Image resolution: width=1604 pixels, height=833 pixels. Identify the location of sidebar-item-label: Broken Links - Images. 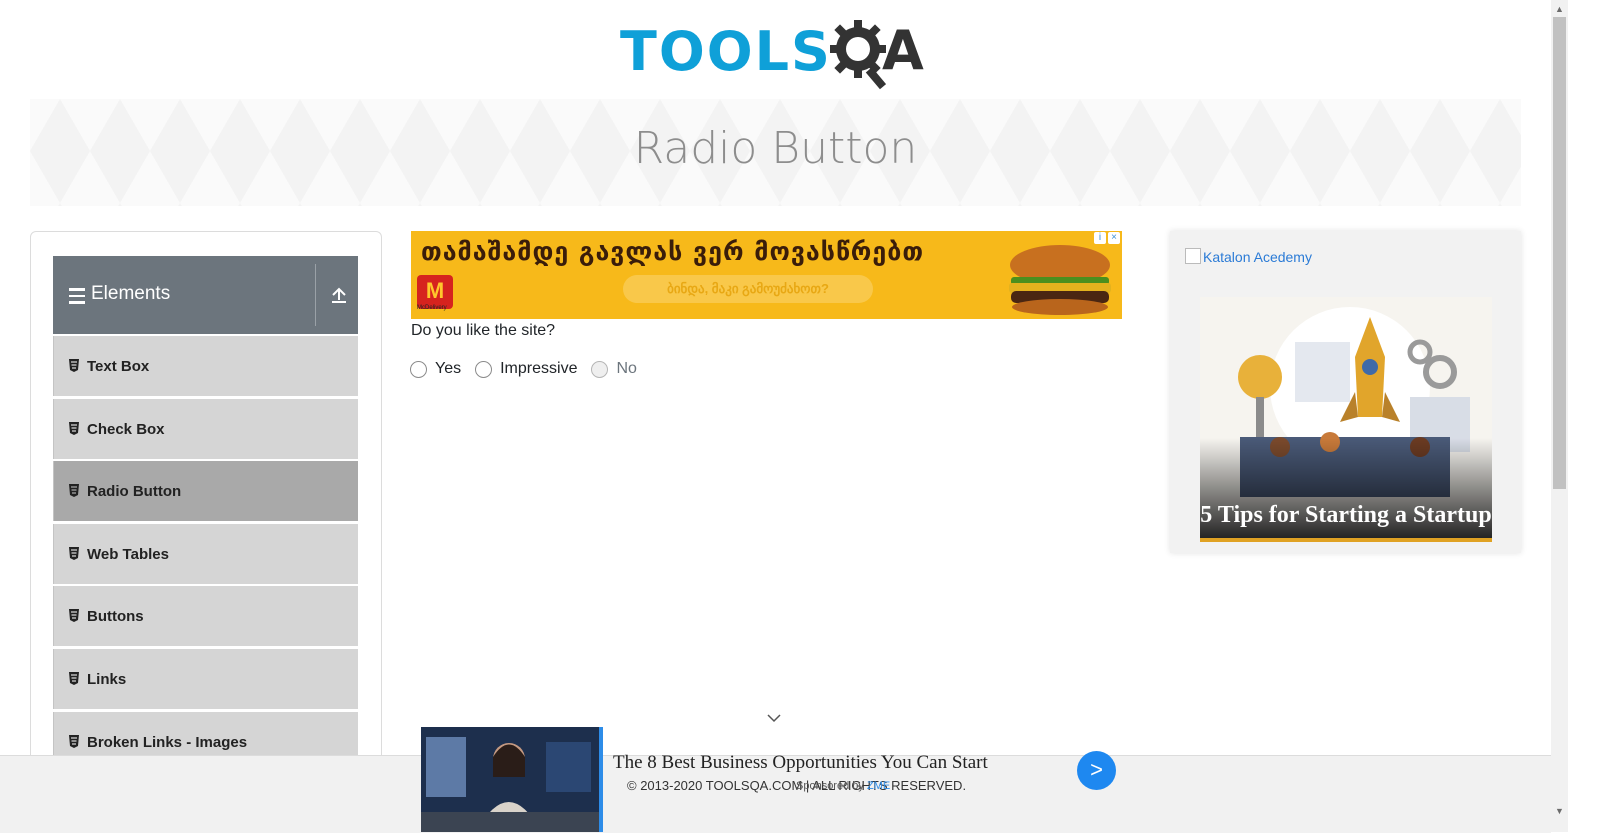
(167, 742).